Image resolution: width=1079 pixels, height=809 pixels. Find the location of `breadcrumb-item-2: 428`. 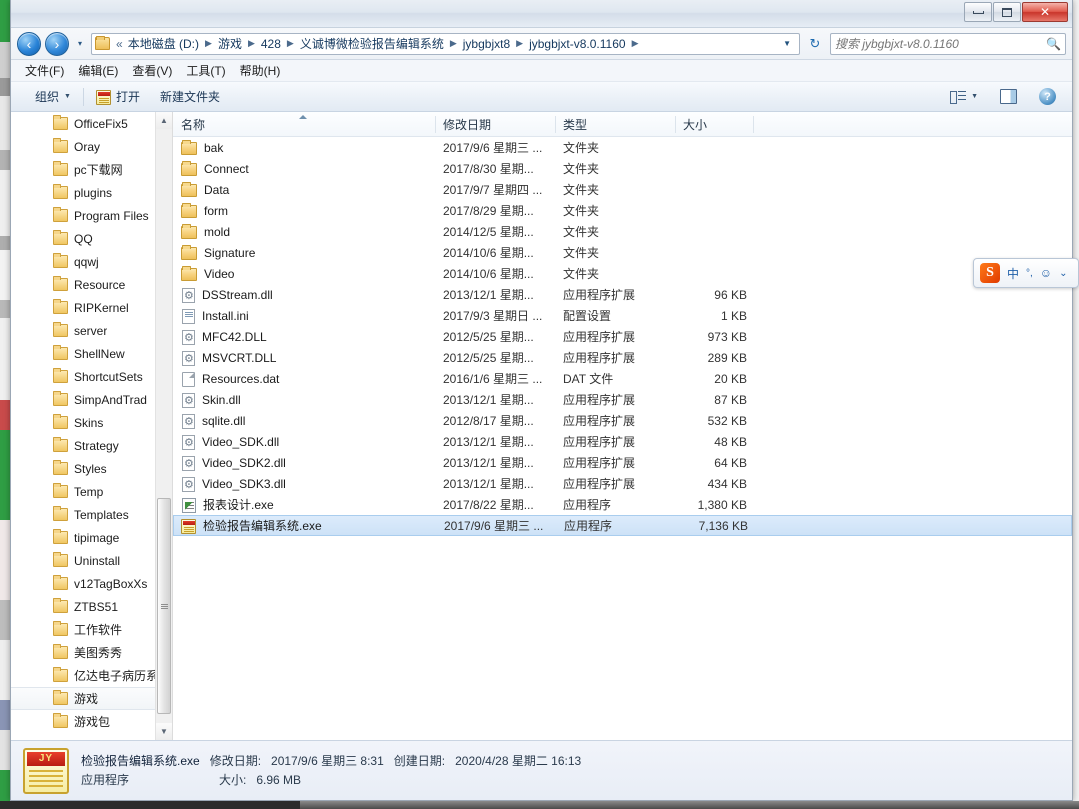

breadcrumb-item-2: 428 is located at coordinates (271, 44).